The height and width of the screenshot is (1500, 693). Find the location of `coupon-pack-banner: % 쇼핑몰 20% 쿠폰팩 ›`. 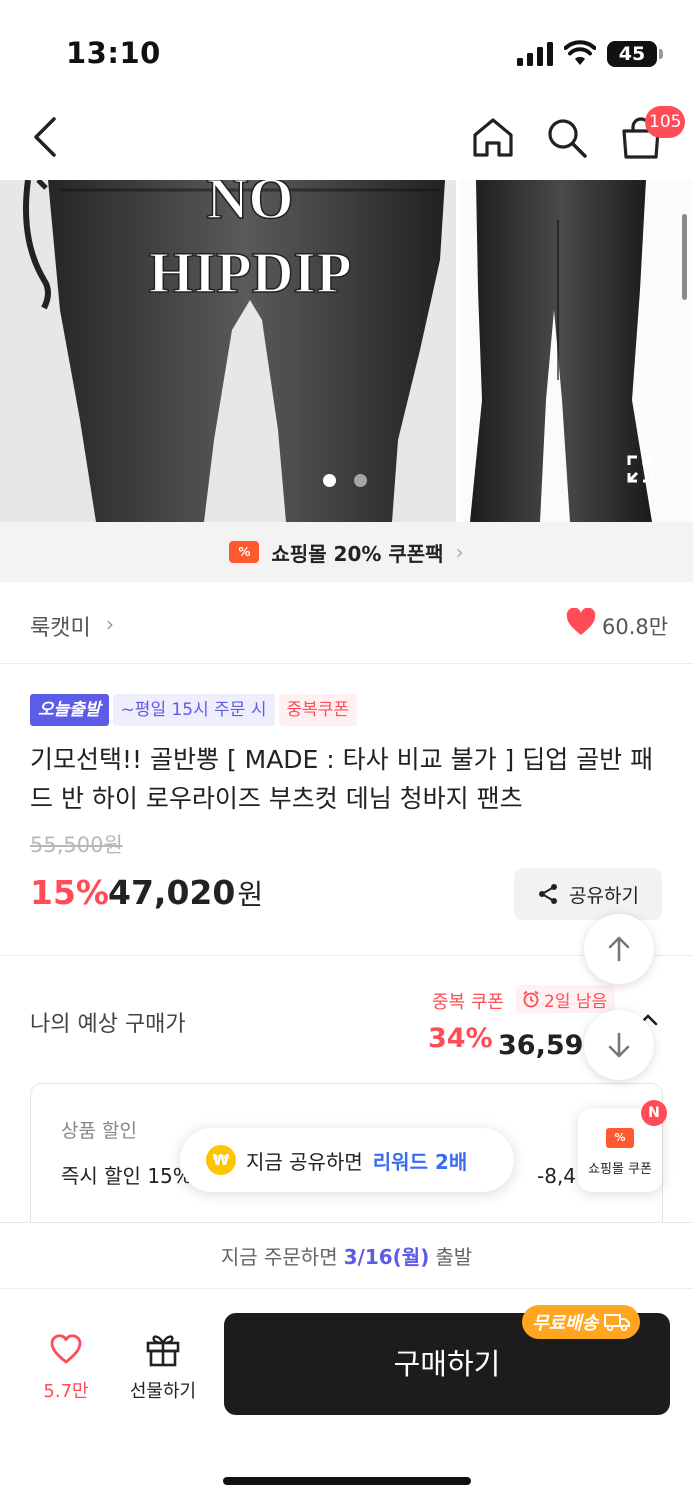

coupon-pack-banner: % 쇼핑몰 20% 쿠폰팩 › is located at coordinates (346, 552).